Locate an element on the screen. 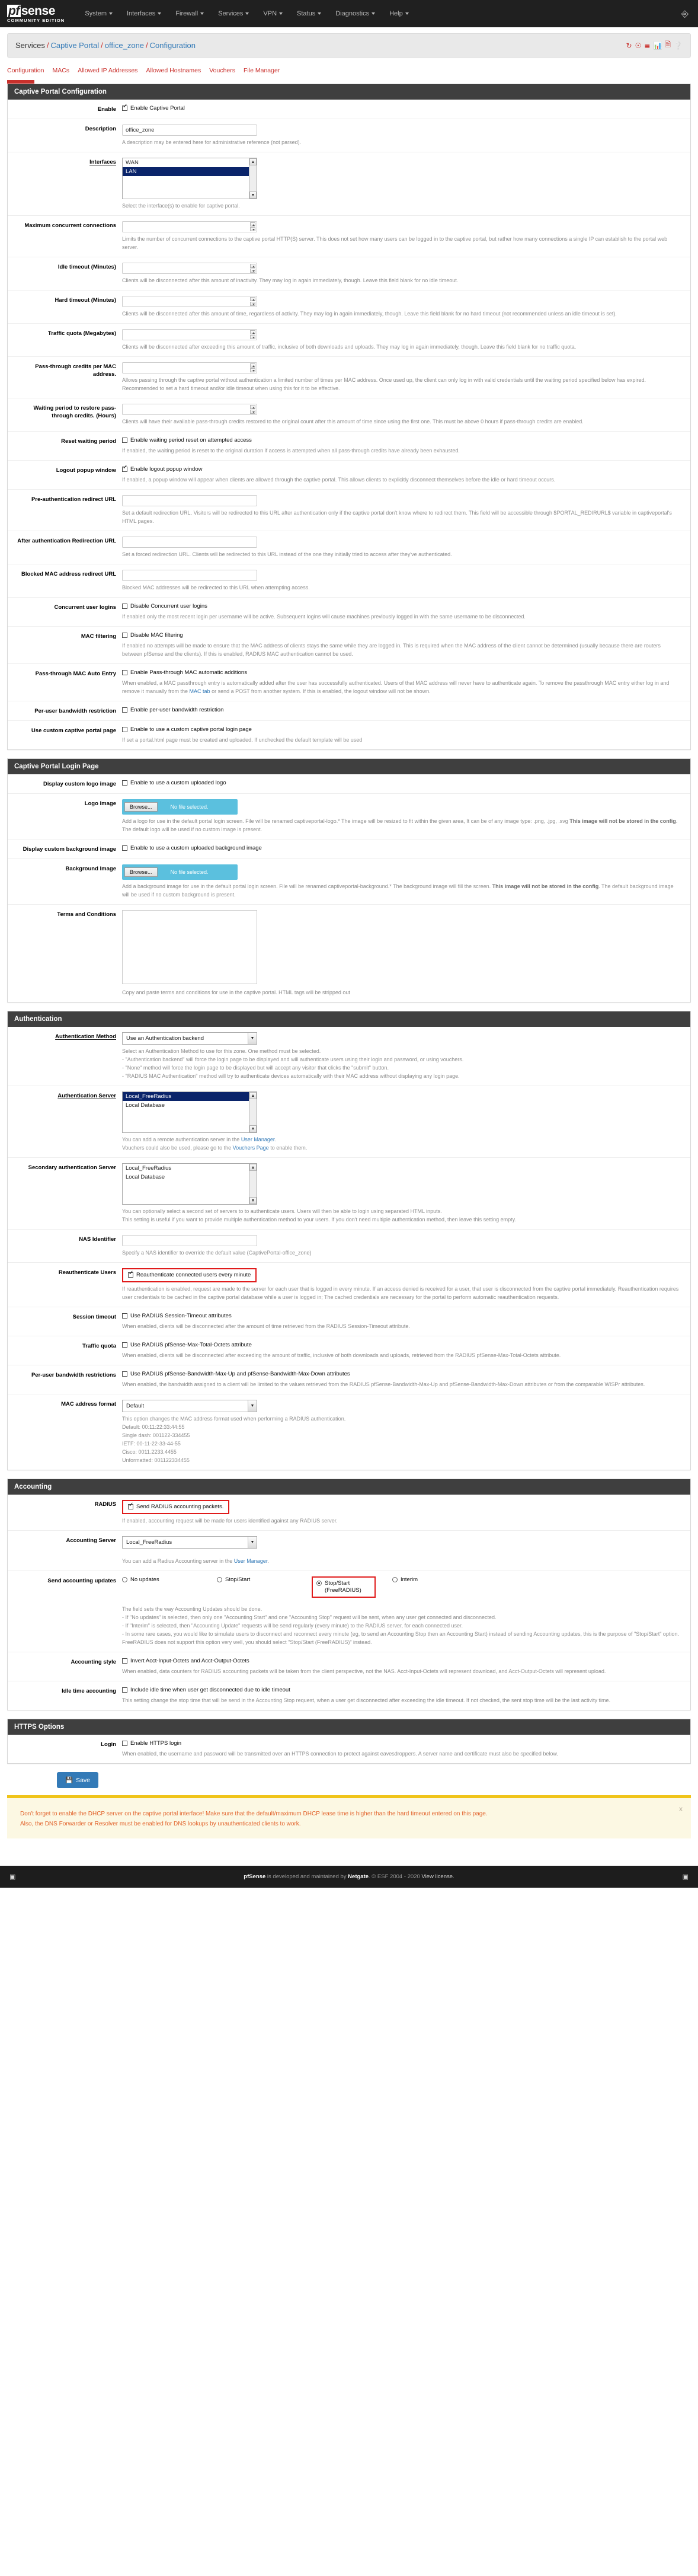 The image size is (698, 2576). nav-item-diagnostics: Diagnostics is located at coordinates (355, 14).